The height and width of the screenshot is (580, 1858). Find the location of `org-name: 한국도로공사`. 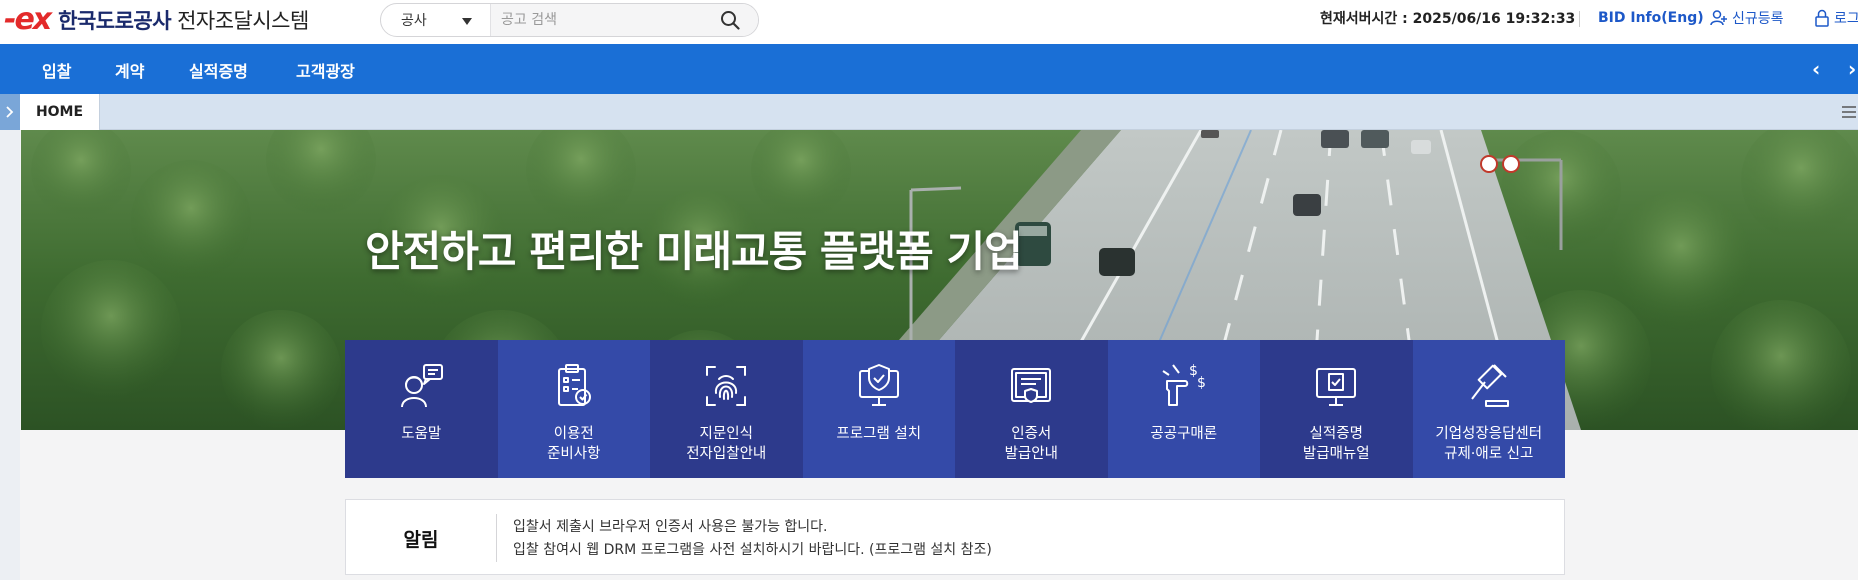

org-name: 한국도로공사 is located at coordinates (115, 21).